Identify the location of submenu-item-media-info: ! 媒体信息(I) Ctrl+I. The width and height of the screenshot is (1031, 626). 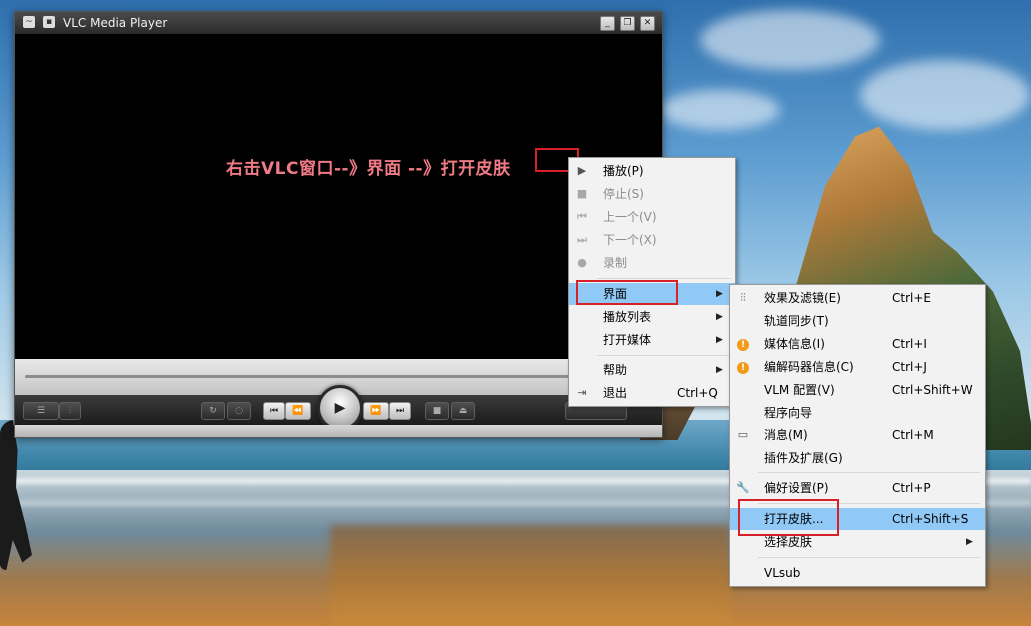
(857, 344).